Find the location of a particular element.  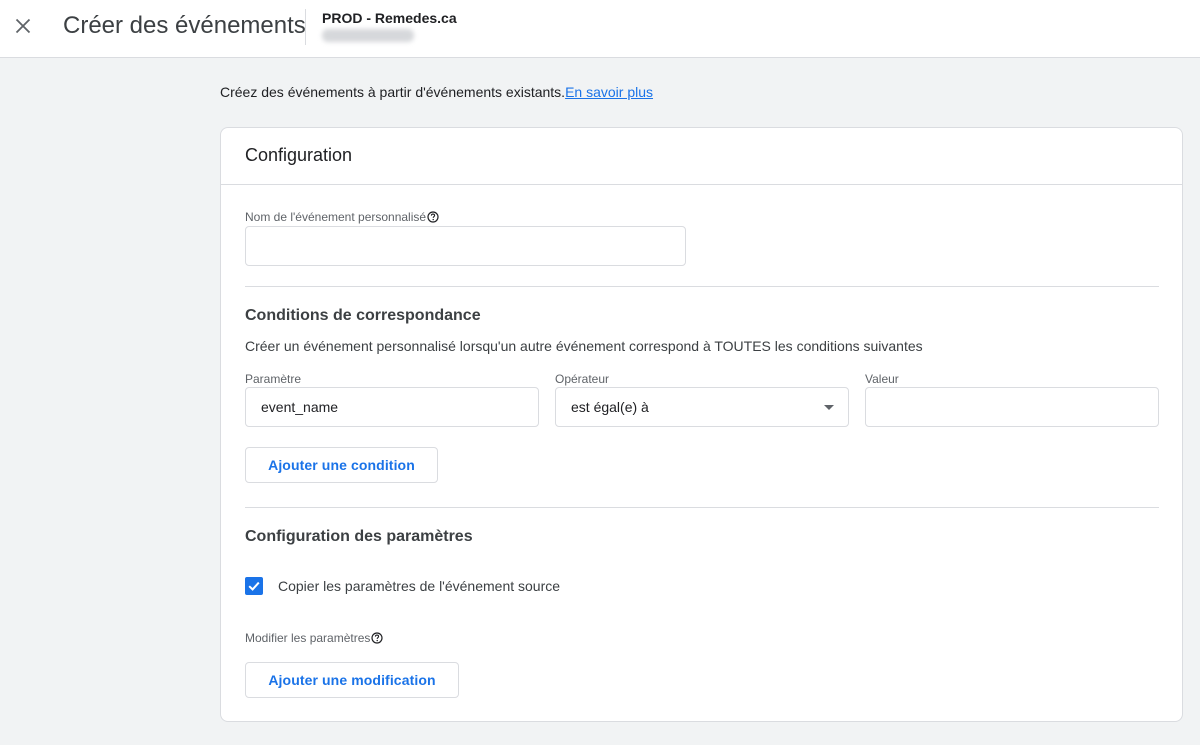

operator-label: Opérateur is located at coordinates (582, 379).